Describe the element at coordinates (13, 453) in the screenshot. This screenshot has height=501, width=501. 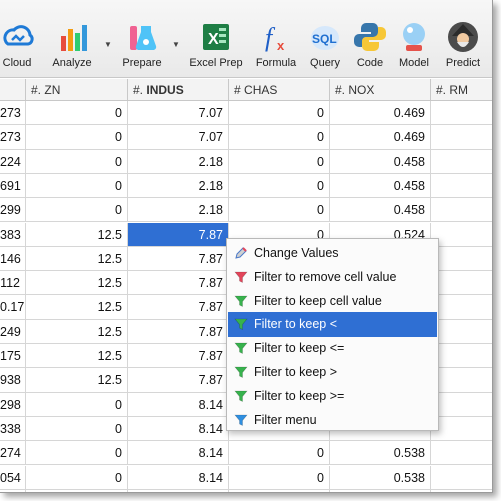
I see `row-index-cell: 274` at that location.